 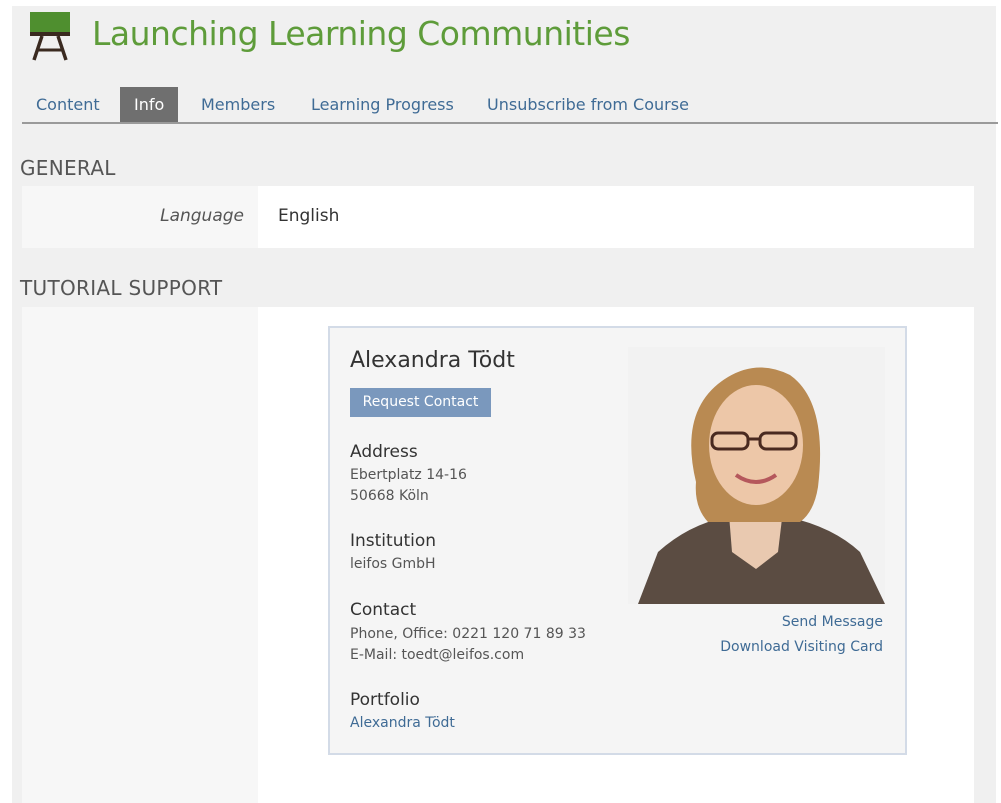 I want to click on contact-phone: Phone, Office: 0221 120 71 89 33, so click(x=468, y=634).